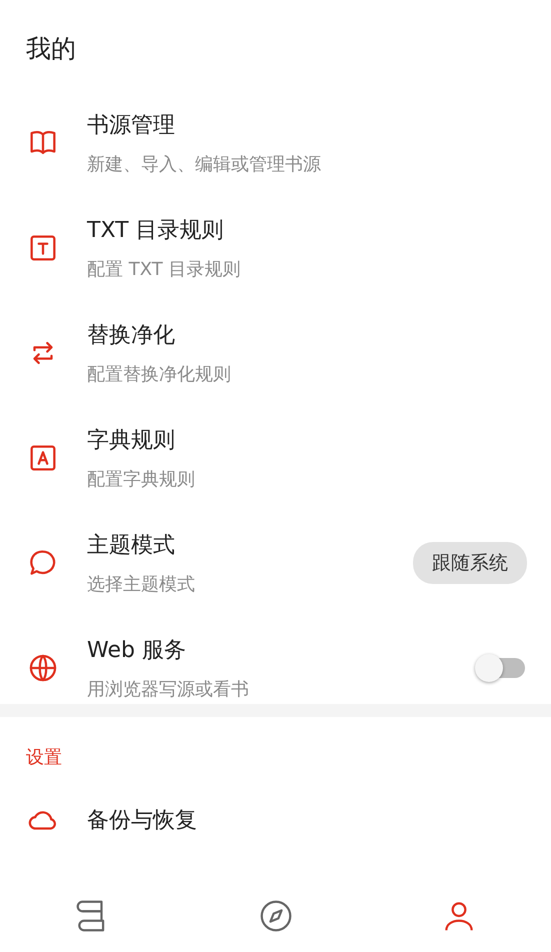  What do you see at coordinates (307, 439) in the screenshot?
I see `item-title: 字典规则` at bounding box center [307, 439].